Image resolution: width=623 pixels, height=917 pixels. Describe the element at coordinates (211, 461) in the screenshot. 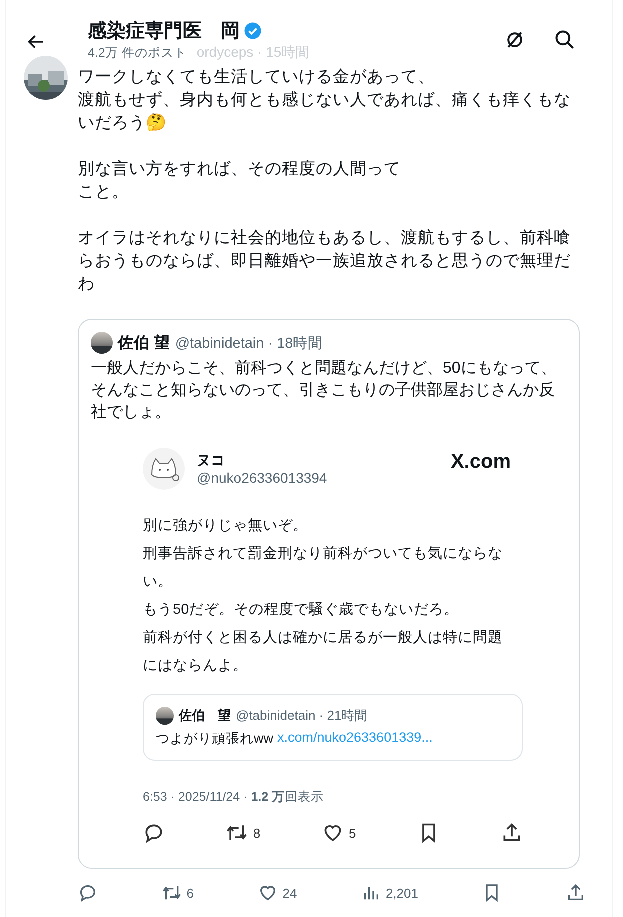

I see `screenshot-author-name: ヌコ` at that location.